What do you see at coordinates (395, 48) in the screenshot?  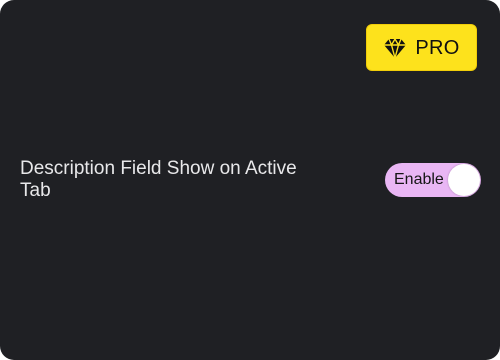 I see `diamond-icon` at bounding box center [395, 48].